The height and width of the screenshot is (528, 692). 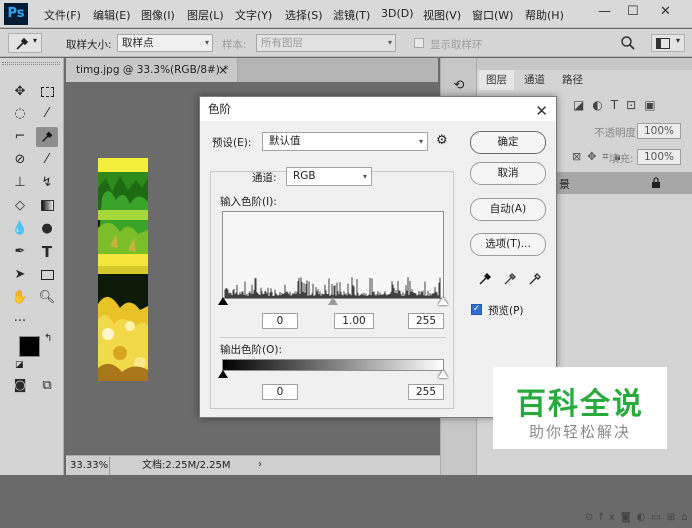 I want to click on histogram, so click(x=333, y=255).